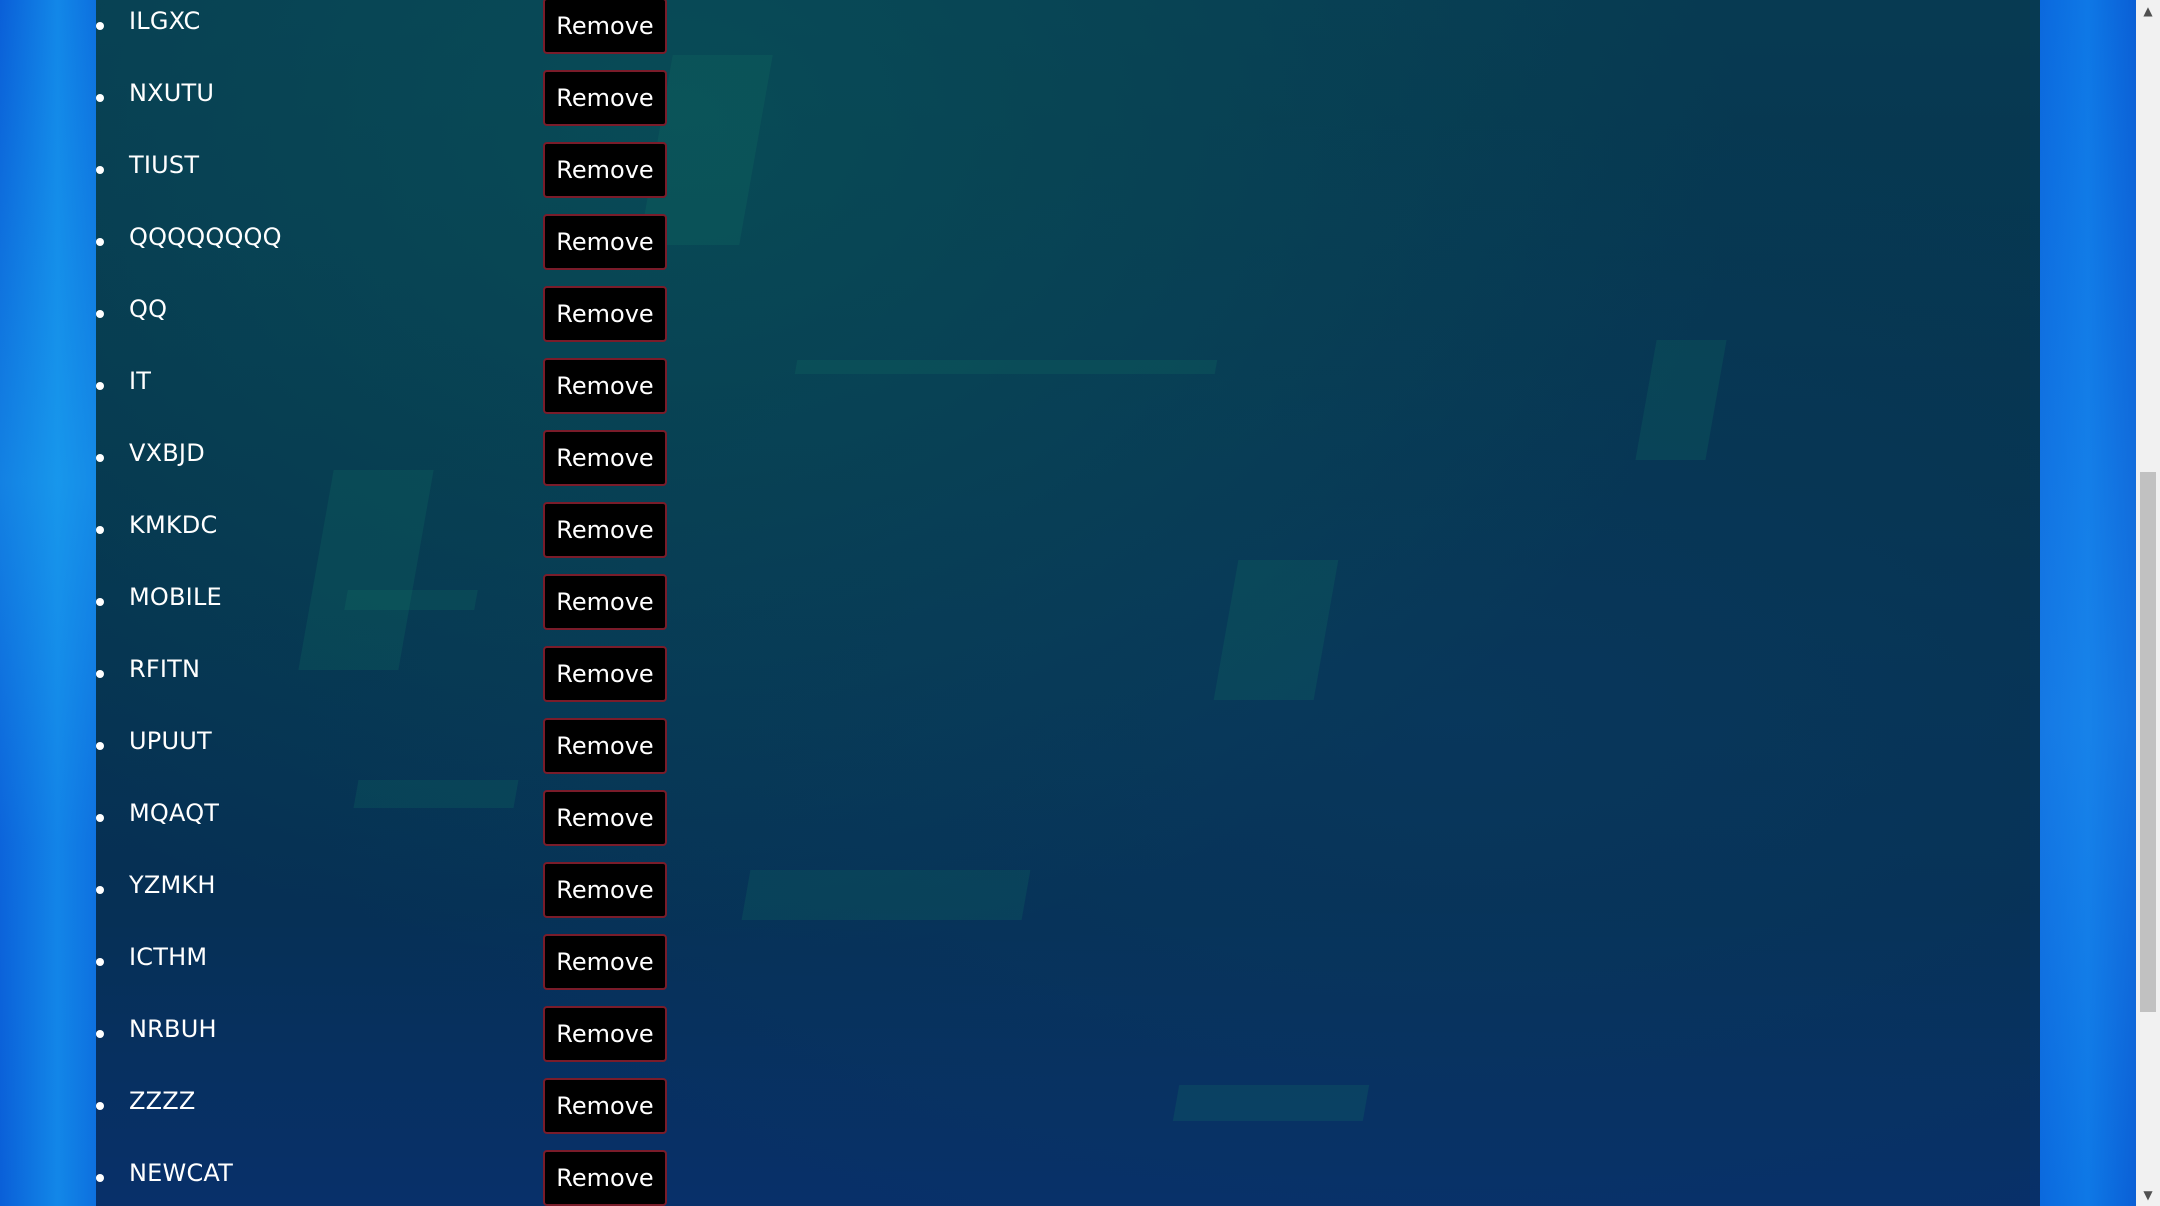  What do you see at coordinates (396, 105) in the screenshot?
I see `list-item: NXUTU Remove` at bounding box center [396, 105].